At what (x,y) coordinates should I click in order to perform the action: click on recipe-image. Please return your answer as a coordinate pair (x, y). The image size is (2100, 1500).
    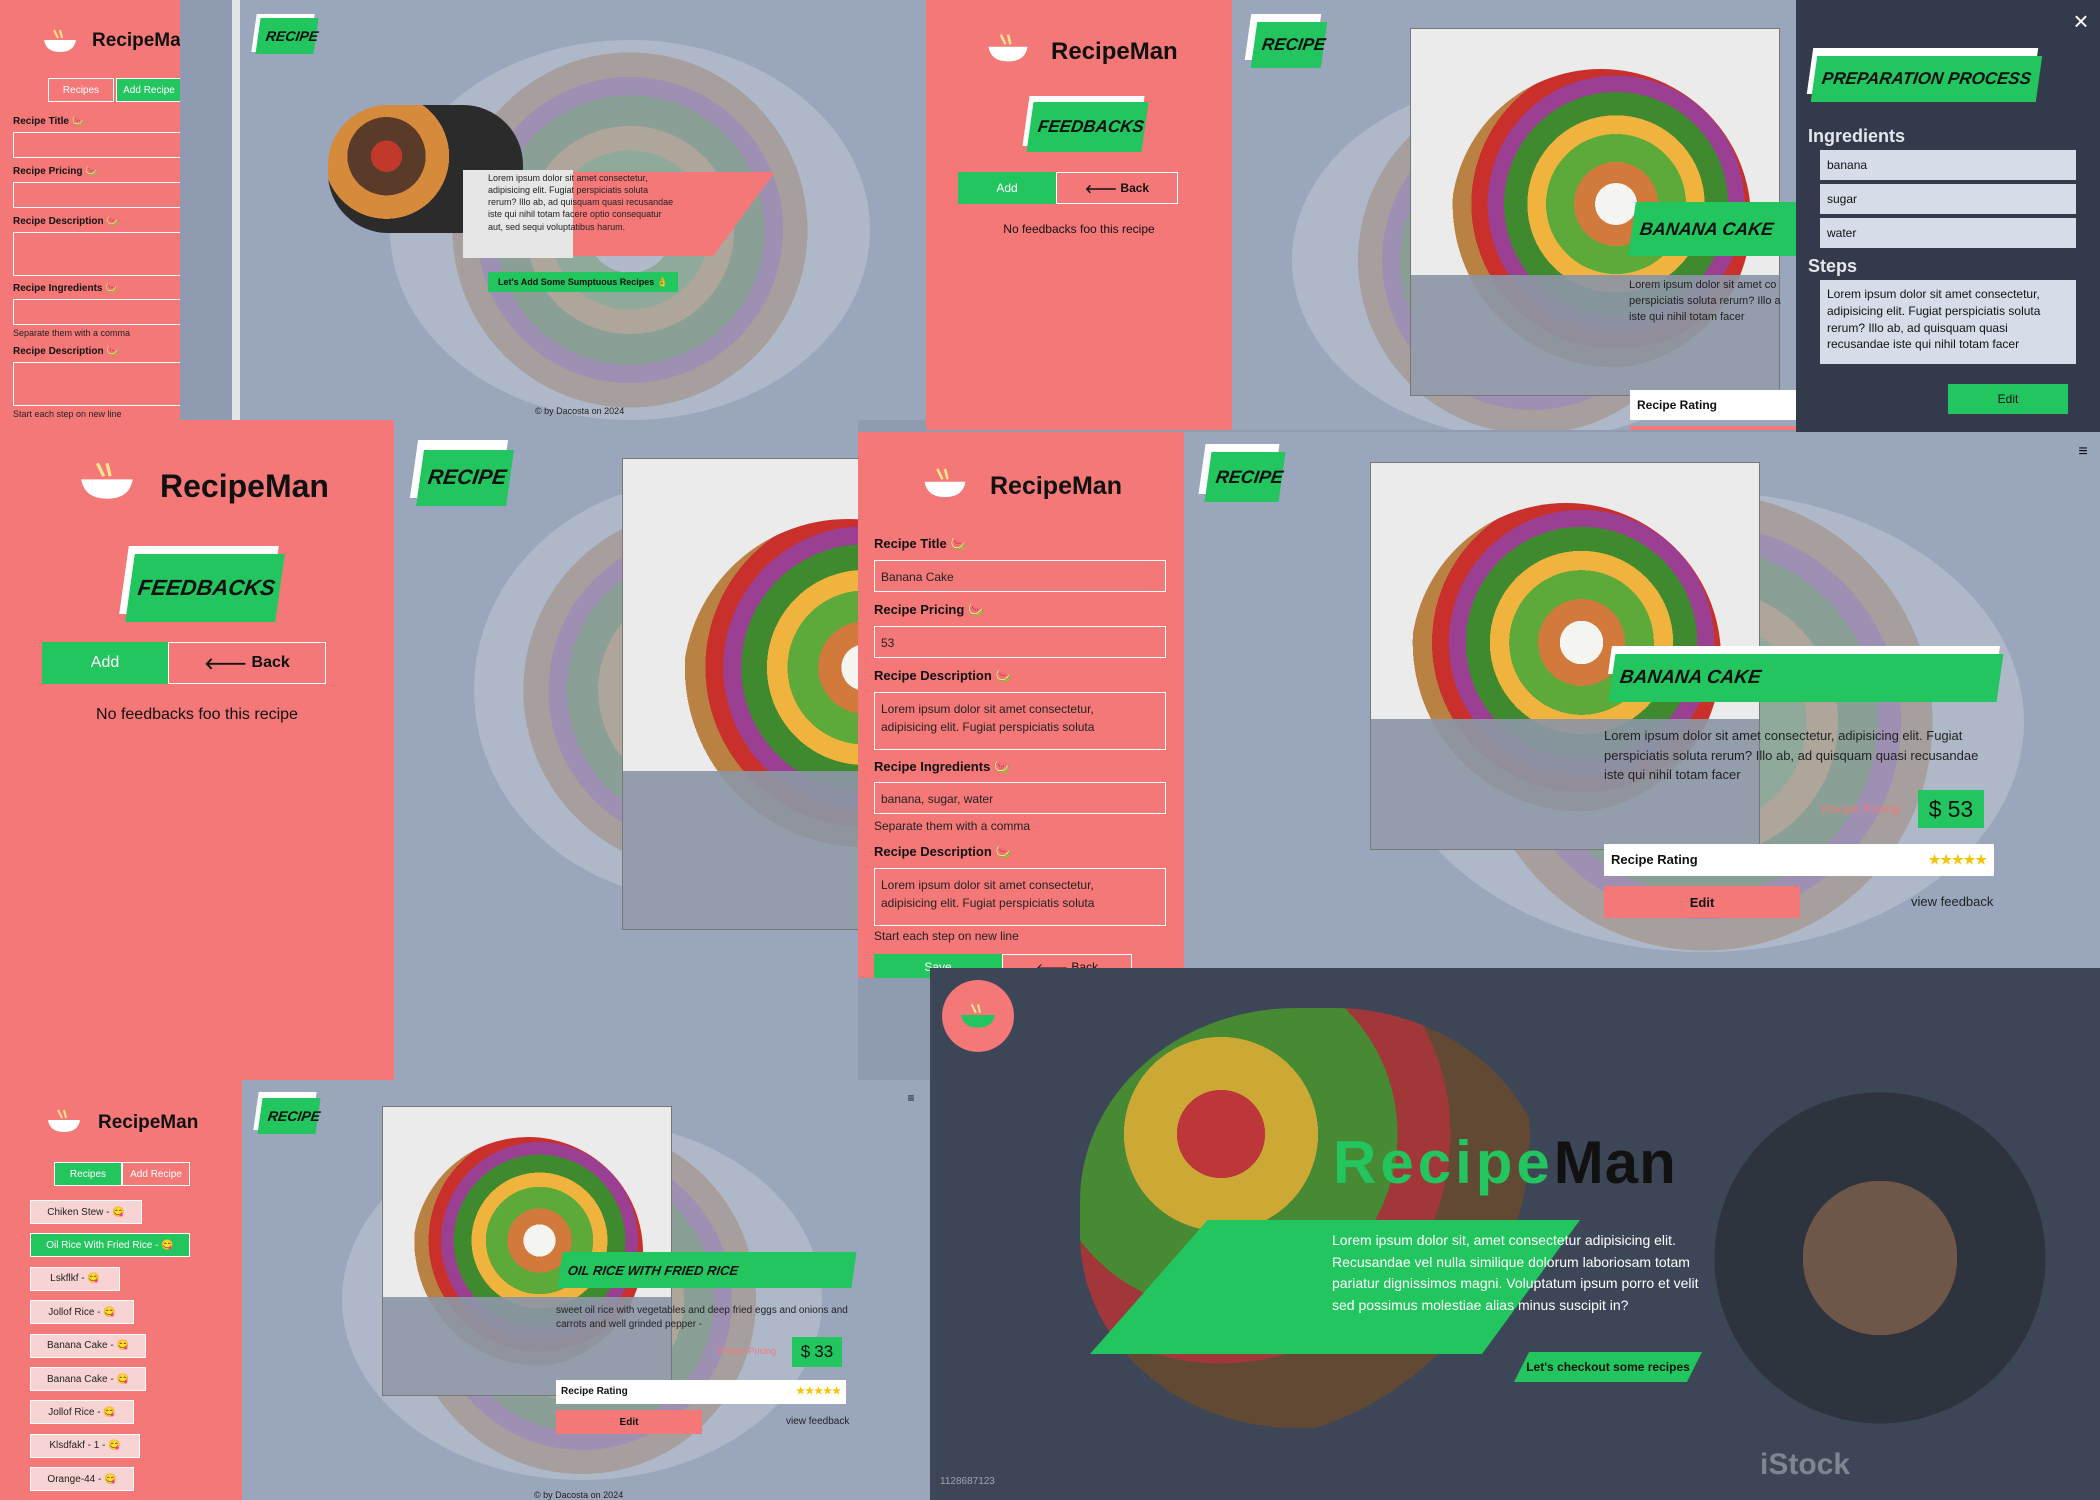
    Looking at the image, I should click on (527, 1251).